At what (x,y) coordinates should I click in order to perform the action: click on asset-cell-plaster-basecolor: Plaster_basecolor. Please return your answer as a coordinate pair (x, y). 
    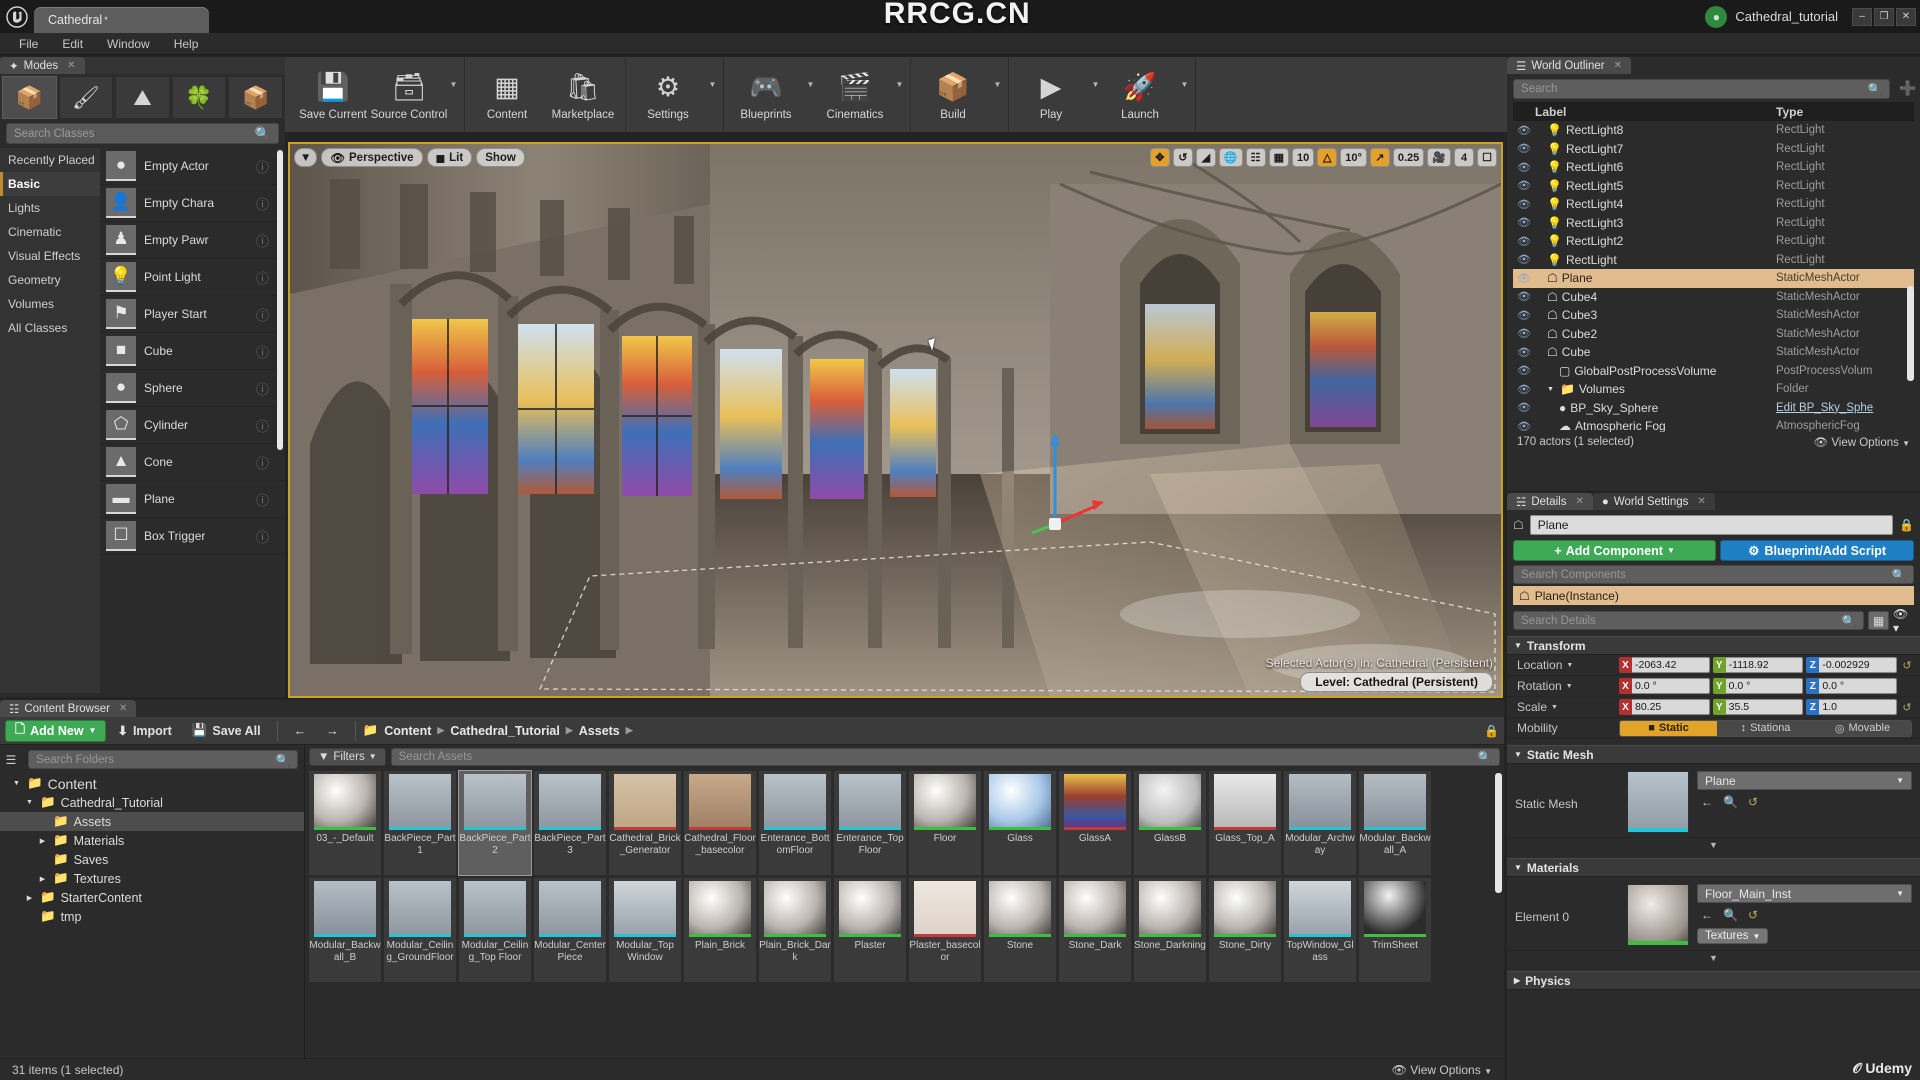
    Looking at the image, I should click on (945, 930).